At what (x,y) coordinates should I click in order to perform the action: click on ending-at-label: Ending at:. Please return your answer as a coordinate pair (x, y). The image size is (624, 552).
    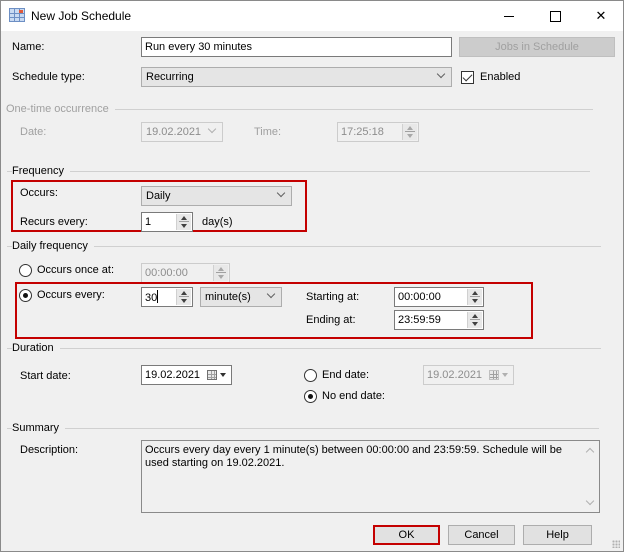
    Looking at the image, I should click on (331, 320).